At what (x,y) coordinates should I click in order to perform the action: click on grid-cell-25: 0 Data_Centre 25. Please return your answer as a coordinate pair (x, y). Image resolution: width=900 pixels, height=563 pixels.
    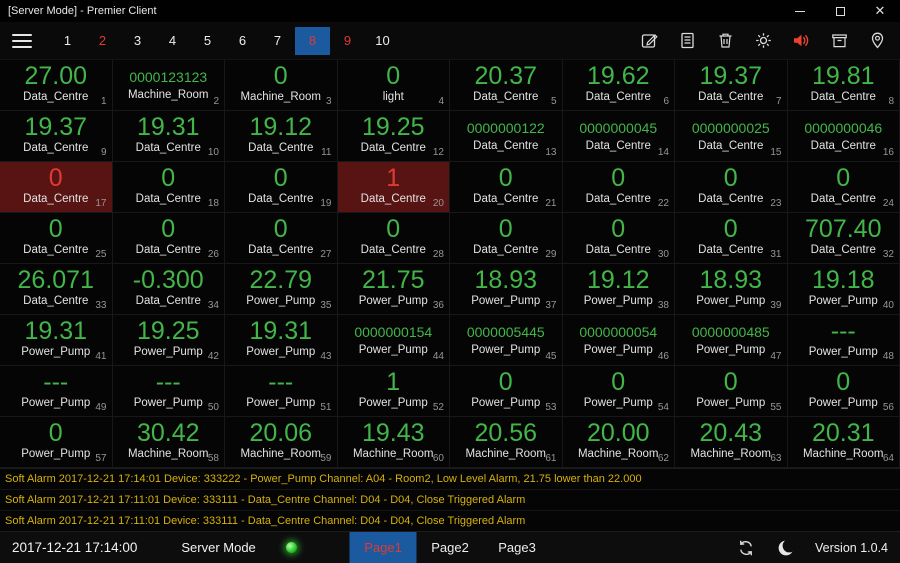
    Looking at the image, I should click on (56, 238).